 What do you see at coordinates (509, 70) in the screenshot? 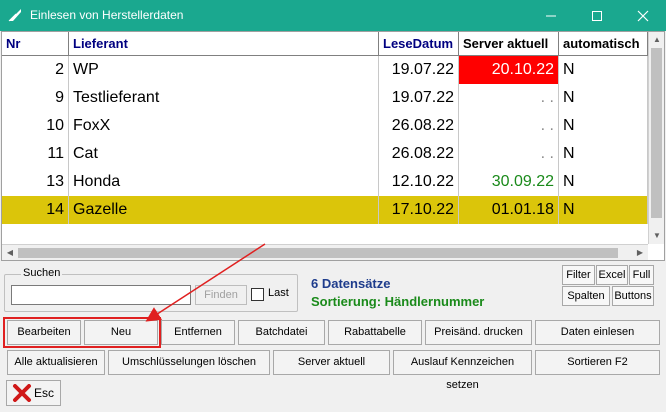
I see `cell-server-aktuell: 20.10.22` at bounding box center [509, 70].